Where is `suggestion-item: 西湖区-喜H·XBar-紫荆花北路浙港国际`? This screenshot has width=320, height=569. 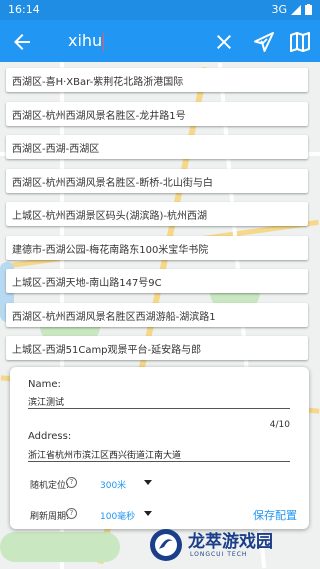 suggestion-item: 西湖区-喜H·XBar-紫荆花北路浙港国际 is located at coordinates (157, 80).